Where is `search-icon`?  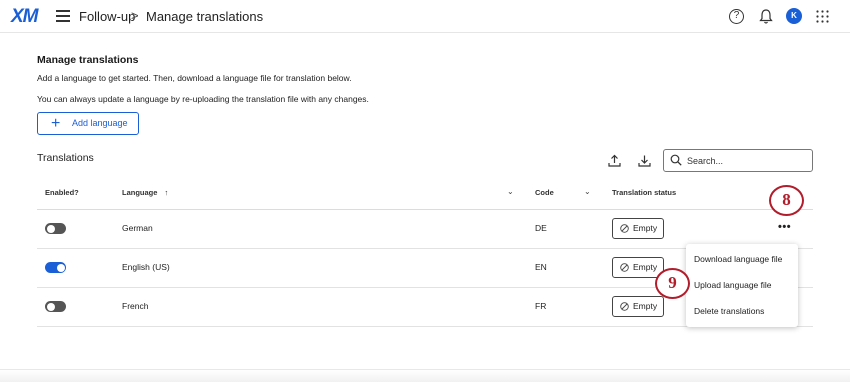
search-icon is located at coordinates (676, 160).